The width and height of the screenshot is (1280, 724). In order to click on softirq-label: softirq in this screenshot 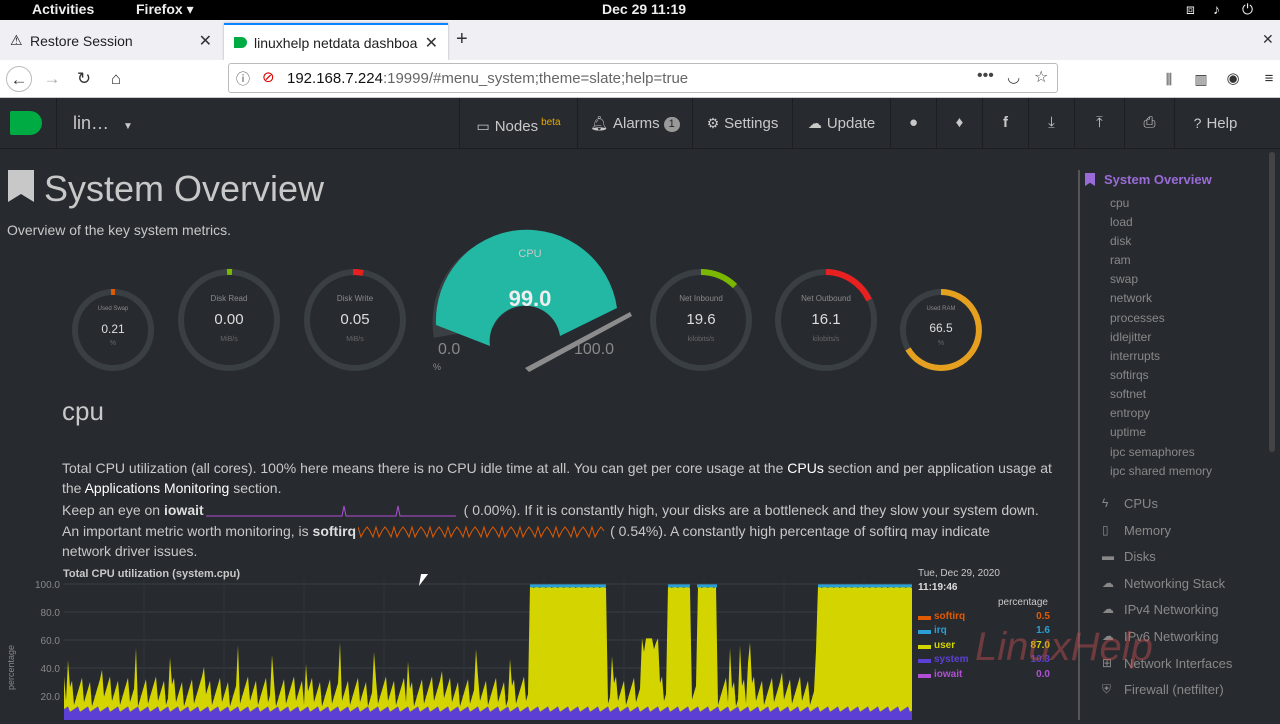, I will do `click(335, 531)`.